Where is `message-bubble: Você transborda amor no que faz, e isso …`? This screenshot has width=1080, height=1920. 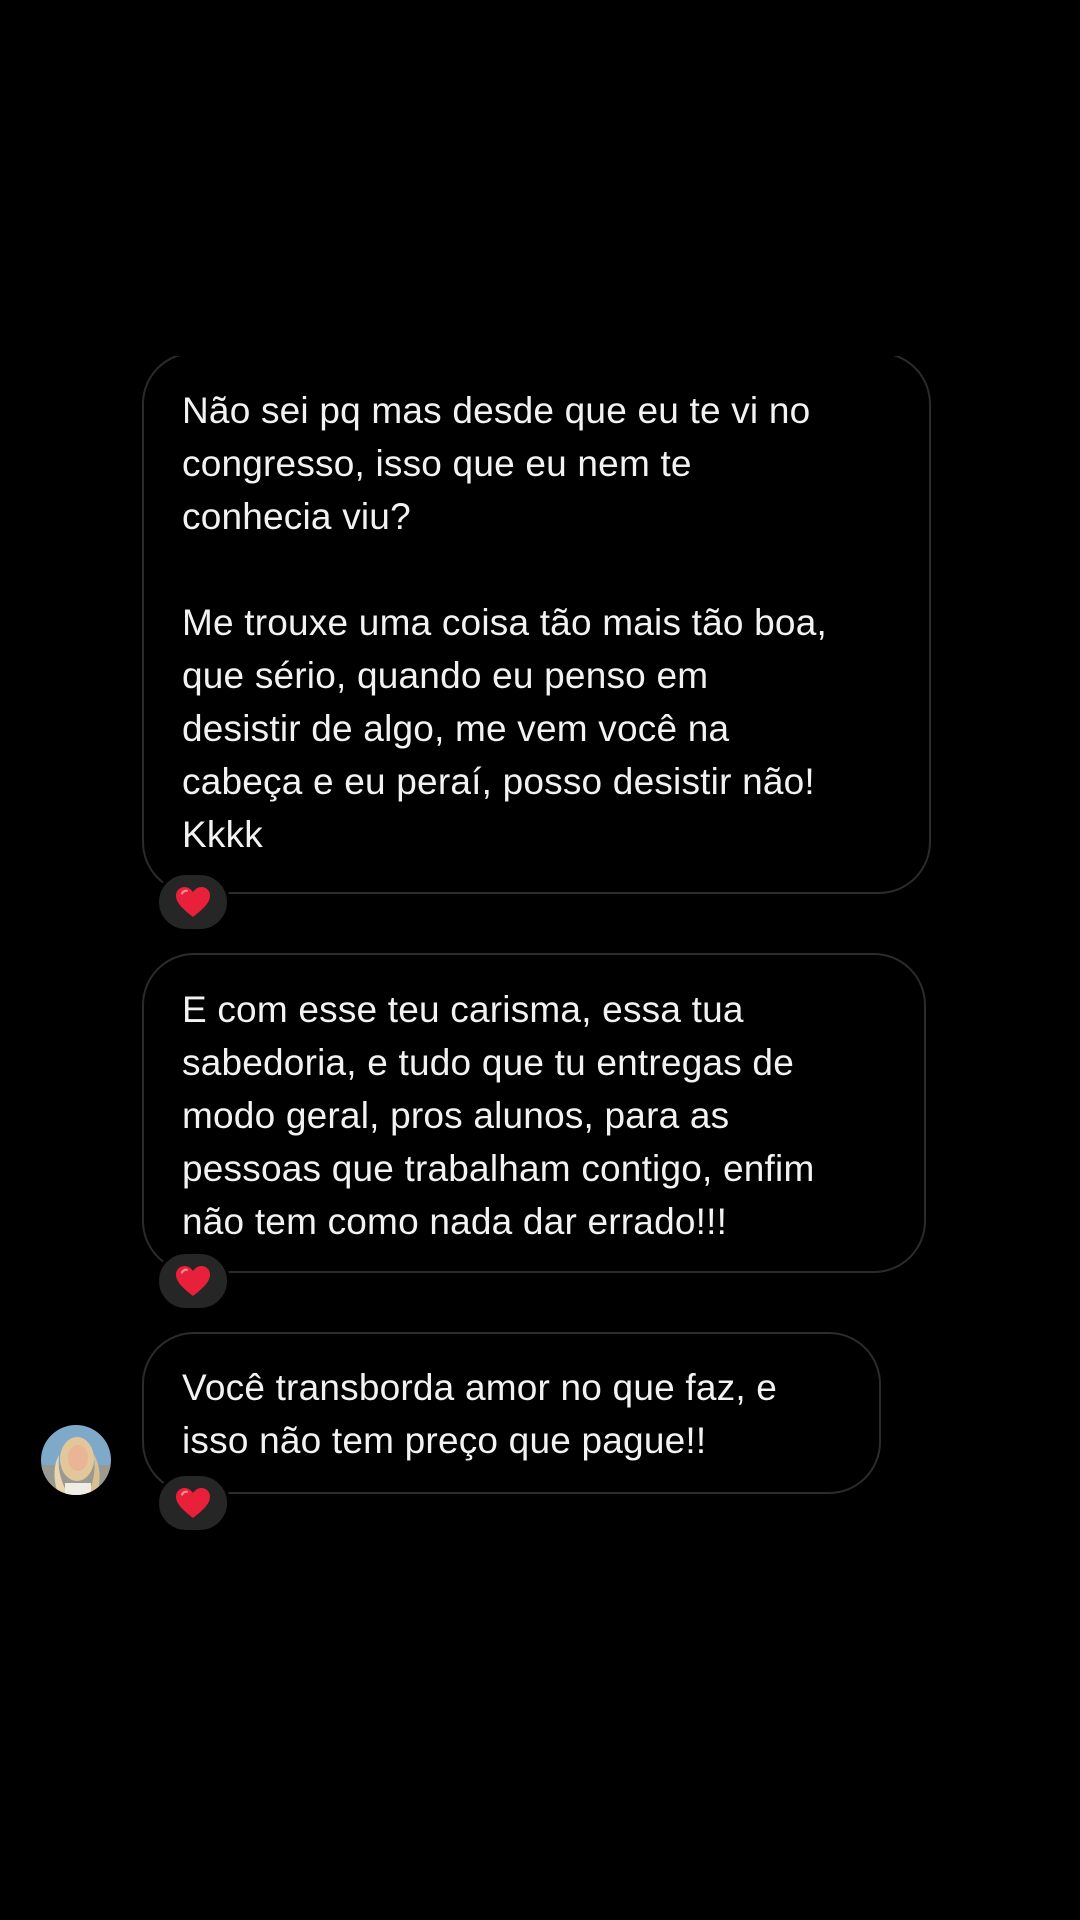
message-bubble: Você transborda amor no que faz, e isso … is located at coordinates (511, 1413).